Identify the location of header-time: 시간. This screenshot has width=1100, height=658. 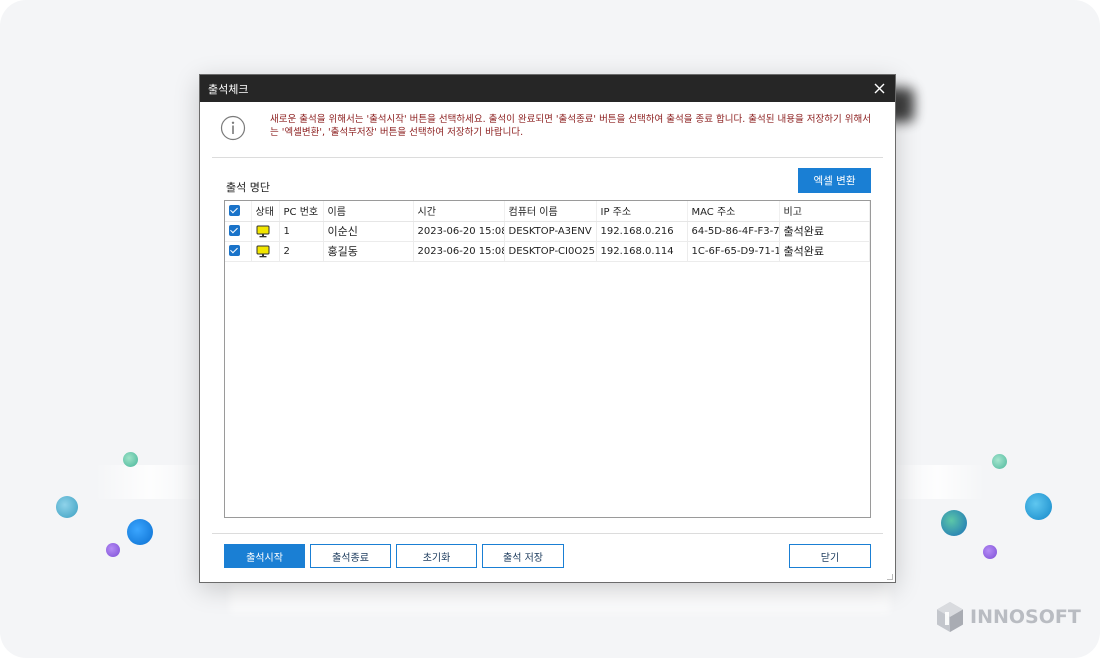
(459, 211).